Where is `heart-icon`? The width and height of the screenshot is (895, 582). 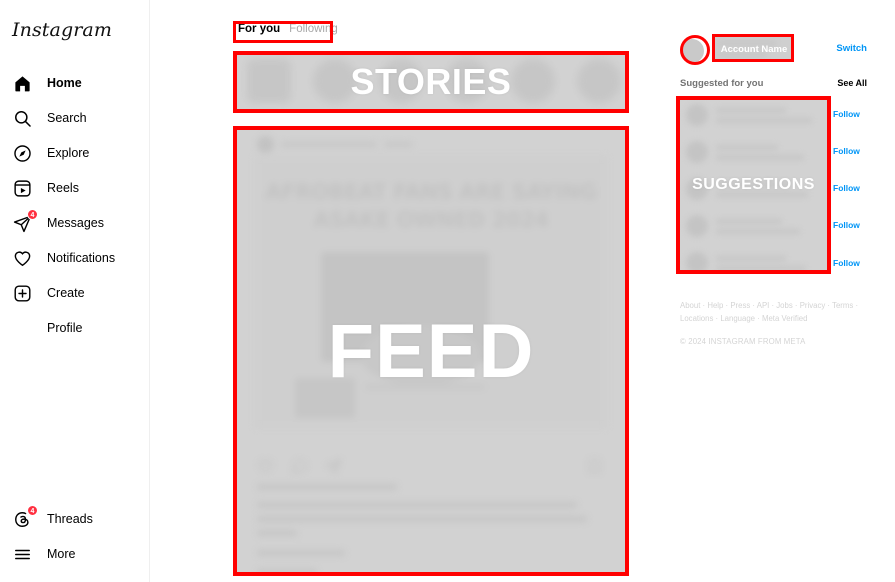
heart-icon is located at coordinates (22, 259).